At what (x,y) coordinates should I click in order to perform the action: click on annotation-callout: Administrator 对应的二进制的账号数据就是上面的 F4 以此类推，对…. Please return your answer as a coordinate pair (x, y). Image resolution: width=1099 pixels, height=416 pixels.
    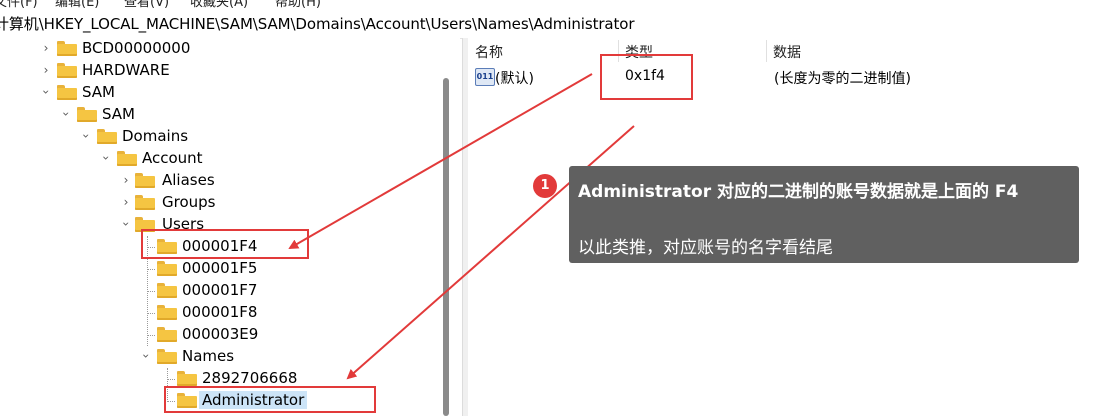
    Looking at the image, I should click on (824, 214).